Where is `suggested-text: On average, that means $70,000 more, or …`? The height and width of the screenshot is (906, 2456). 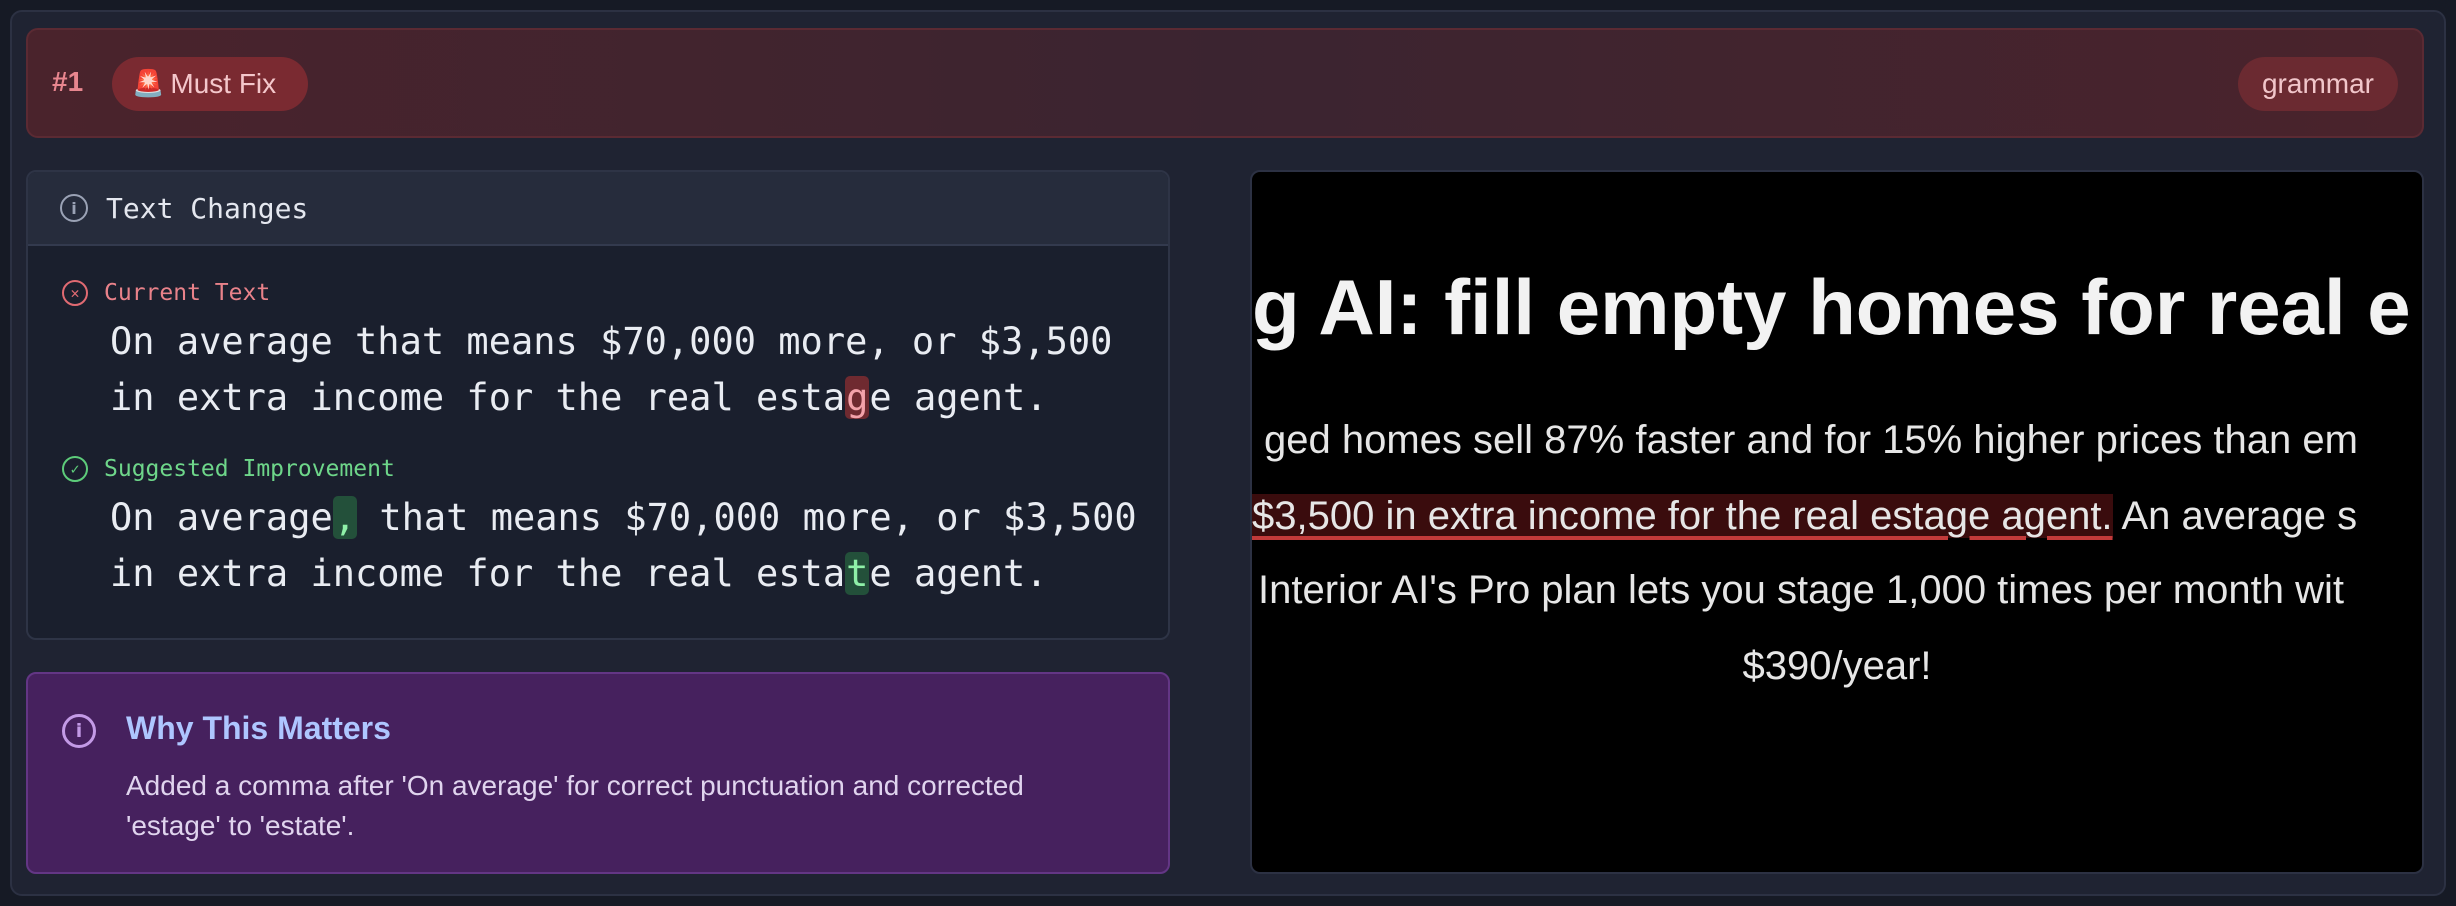 suggested-text: On average, that means $70,000 more, or … is located at coordinates (635, 546).